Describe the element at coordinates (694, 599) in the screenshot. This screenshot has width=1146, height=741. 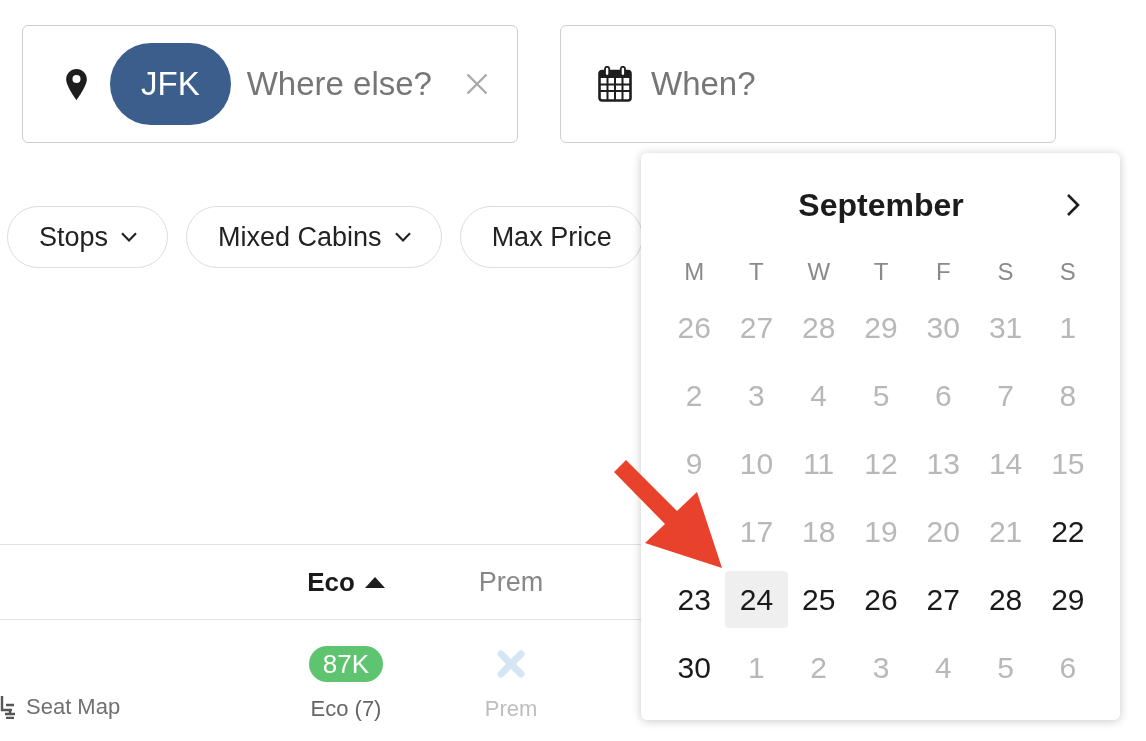
I see `calendar-day: 23` at that location.